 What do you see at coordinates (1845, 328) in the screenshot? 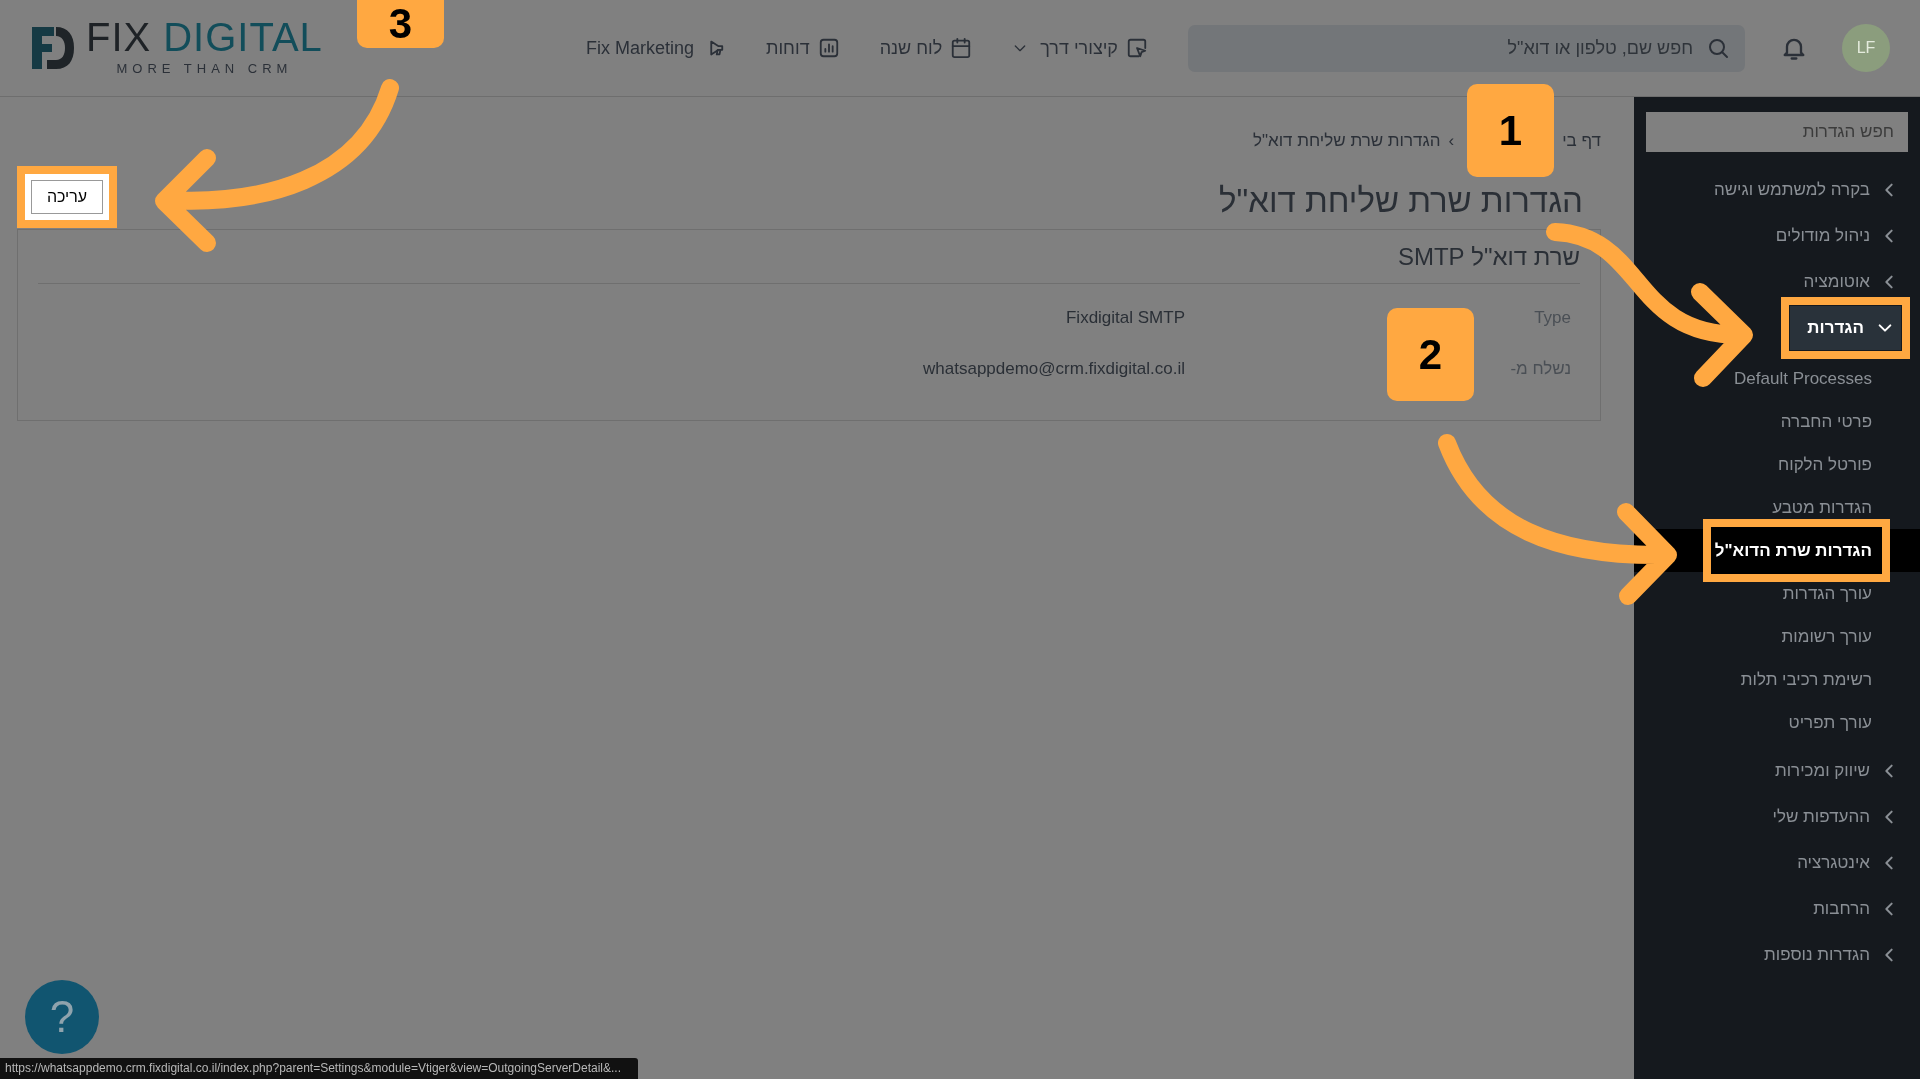
I see `sidebar-item: הגדרות` at bounding box center [1845, 328].